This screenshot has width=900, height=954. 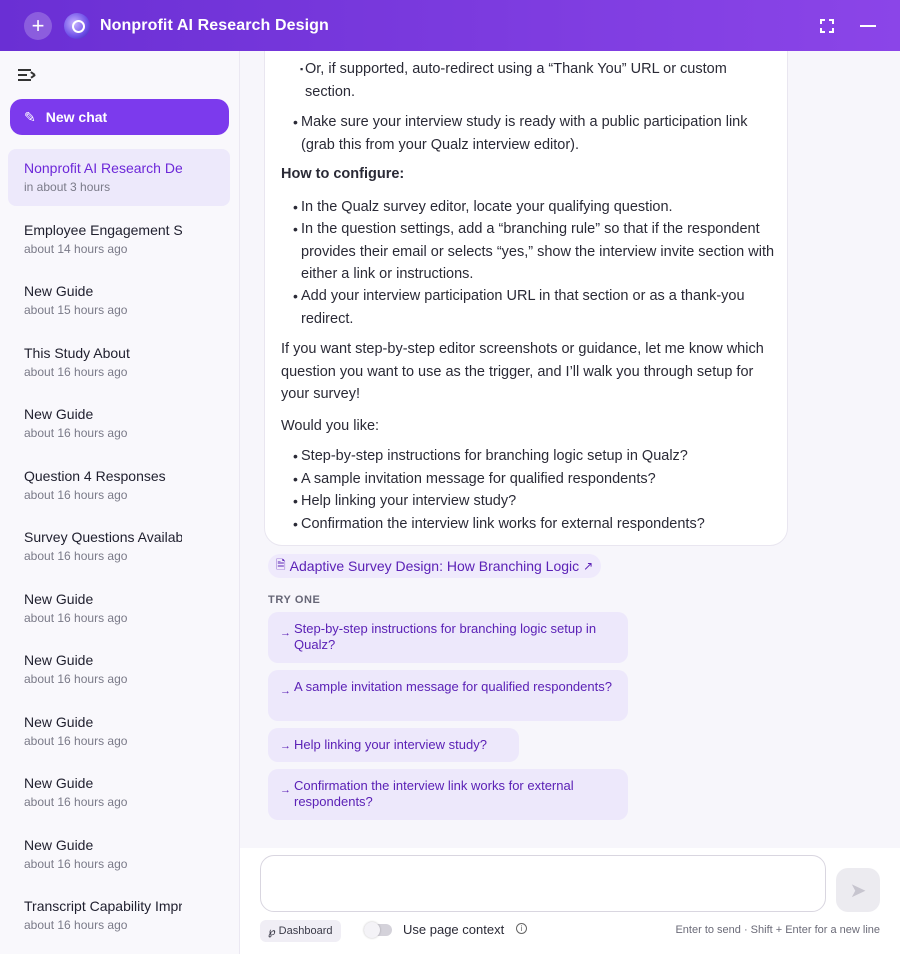 What do you see at coordinates (30, 116) in the screenshot?
I see `pencil-icon: ✎` at bounding box center [30, 116].